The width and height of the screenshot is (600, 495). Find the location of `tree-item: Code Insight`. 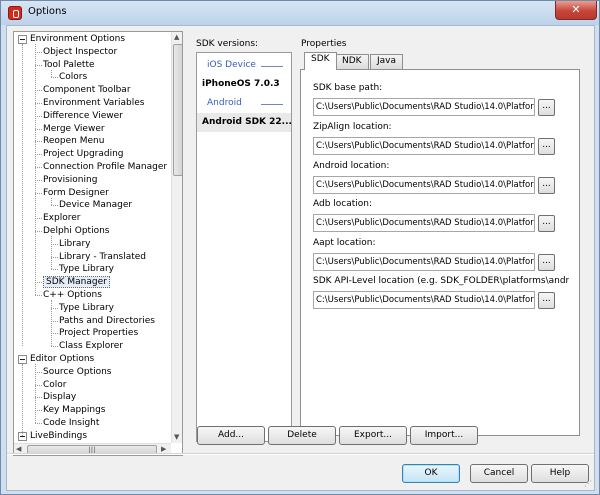

tree-item: Code Insight is located at coordinates (71, 423).